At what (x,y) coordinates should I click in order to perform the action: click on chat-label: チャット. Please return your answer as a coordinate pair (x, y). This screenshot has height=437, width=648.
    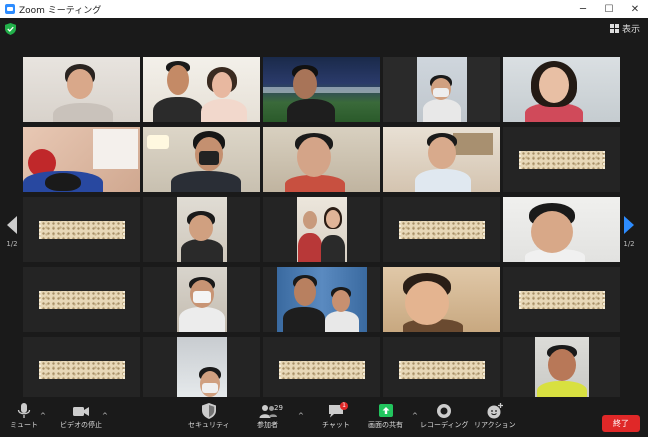
    Looking at the image, I should click on (336, 425).